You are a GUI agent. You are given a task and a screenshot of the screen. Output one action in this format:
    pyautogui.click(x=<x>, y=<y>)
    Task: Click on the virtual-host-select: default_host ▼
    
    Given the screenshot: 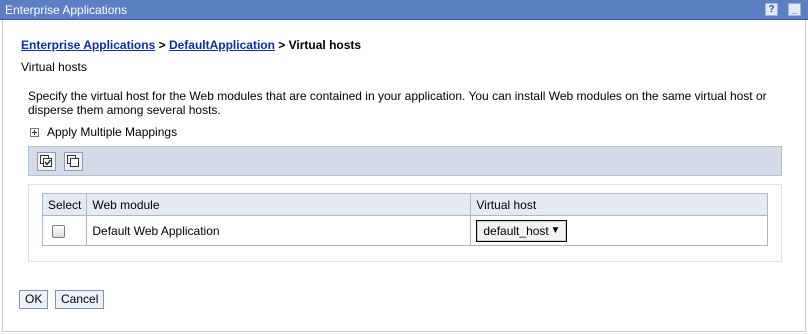 What is the action you would take?
    pyautogui.click(x=522, y=230)
    